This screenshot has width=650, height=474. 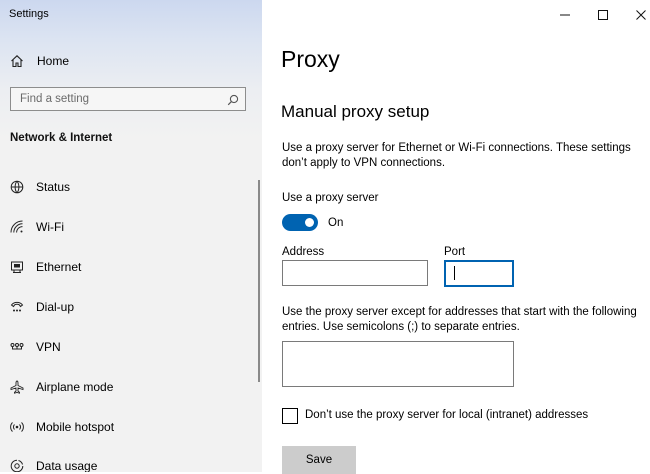 What do you see at coordinates (17, 61) in the screenshot?
I see `home-icon` at bounding box center [17, 61].